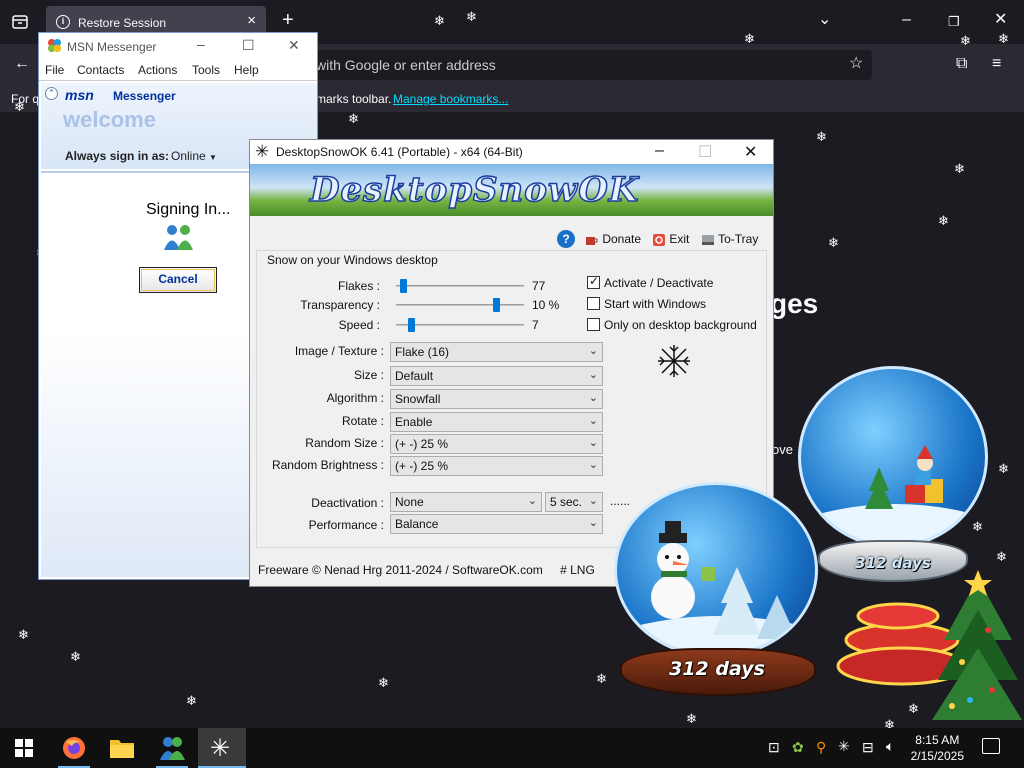 The image size is (1024, 768). I want to click on donate-button: Donate, so click(613, 239).